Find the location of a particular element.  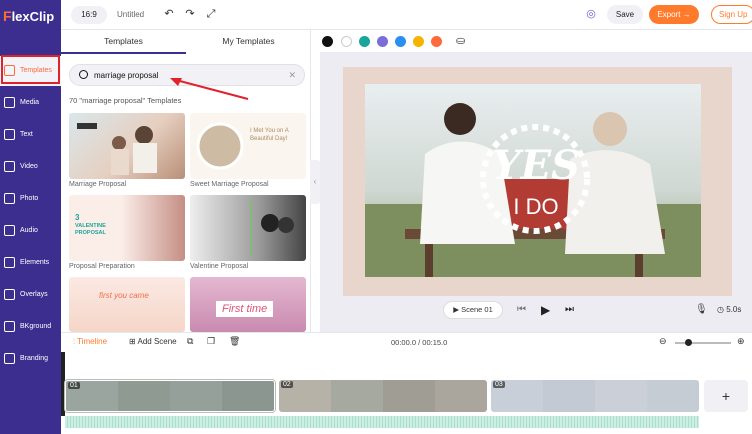

media-icon is located at coordinates (9, 102).